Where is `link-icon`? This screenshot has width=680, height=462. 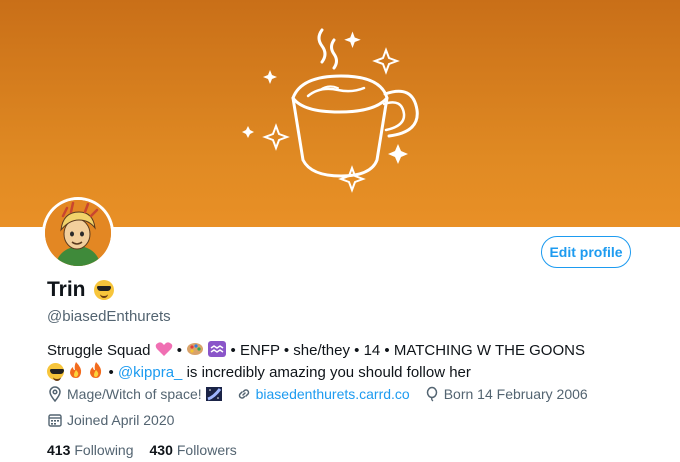 link-icon is located at coordinates (243, 394).